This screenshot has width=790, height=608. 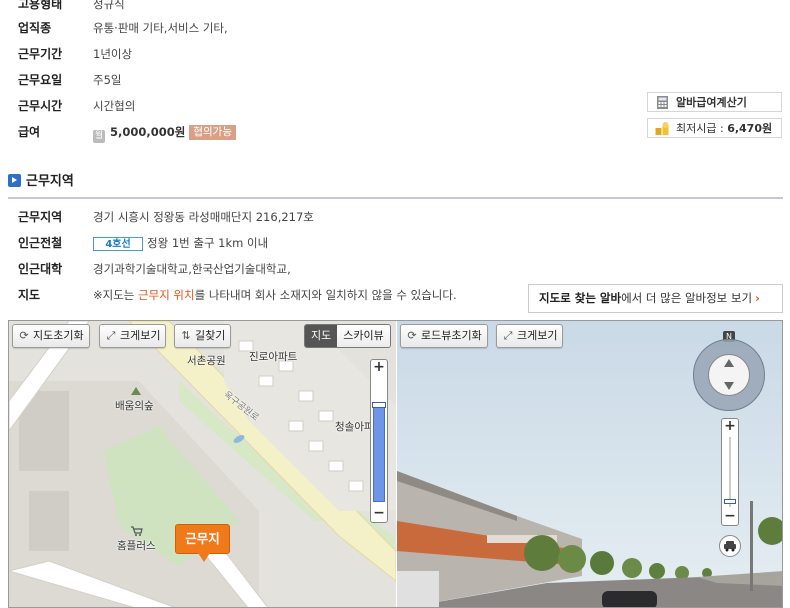 I want to click on arrow-right-icon: ›, so click(x=757, y=298).